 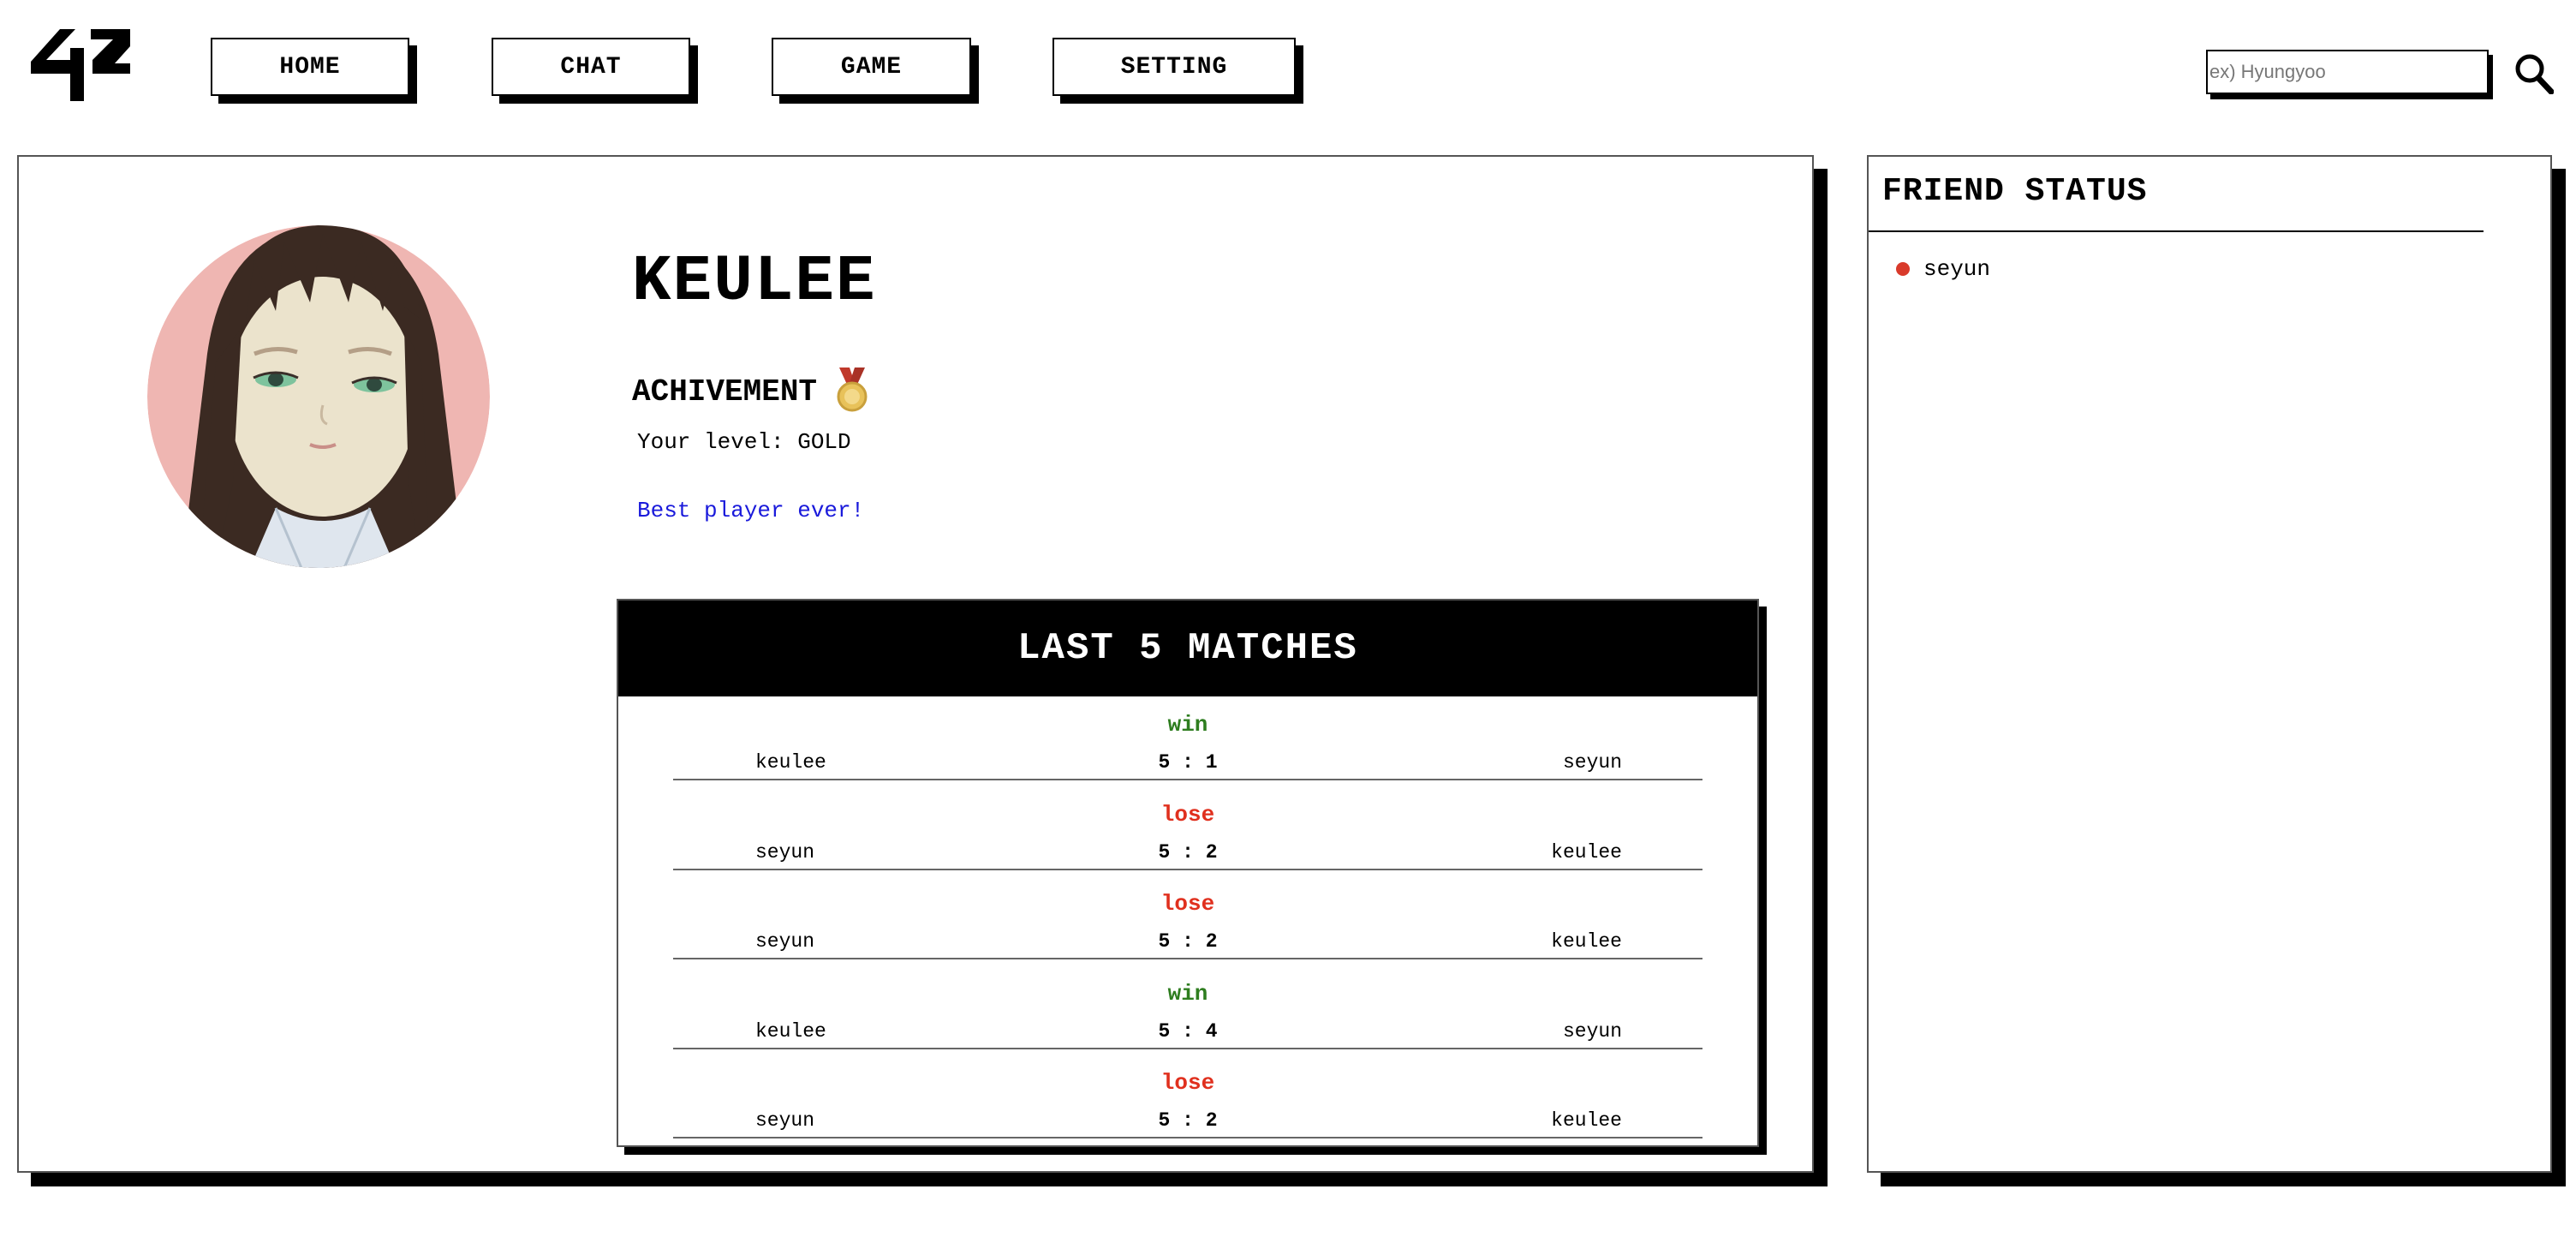 What do you see at coordinates (310, 67) in the screenshot?
I see `nav-home-button: HOME` at bounding box center [310, 67].